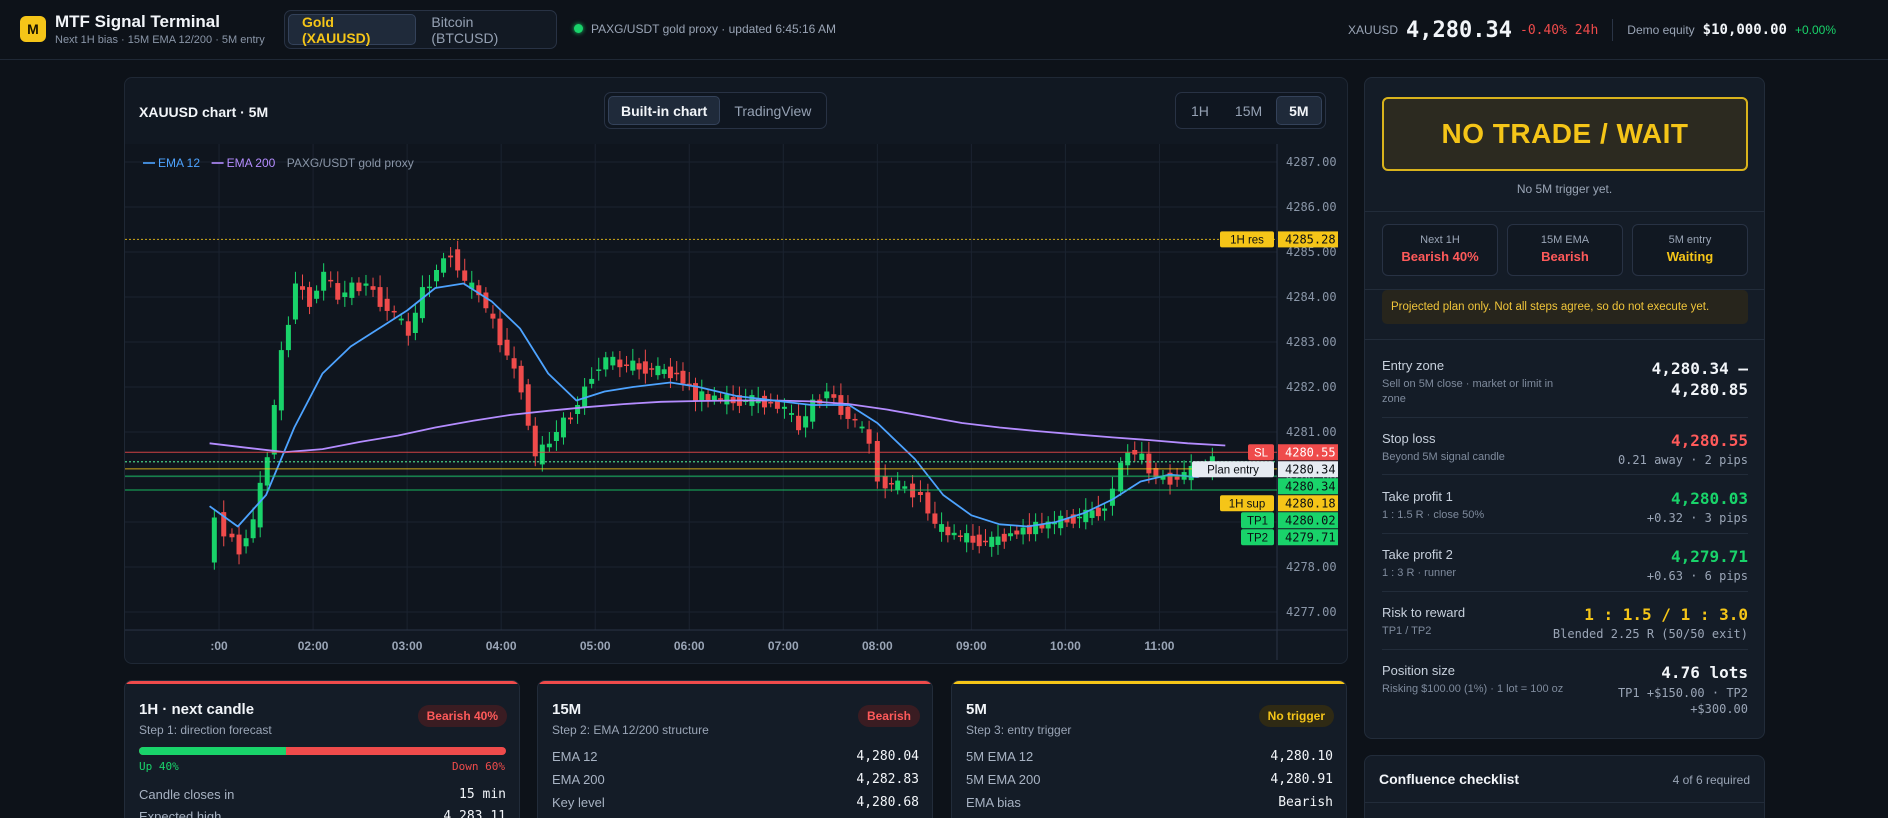 This screenshot has width=1888, height=818. What do you see at coordinates (887, 779) in the screenshot?
I see `kv-value: 4,282.83` at bounding box center [887, 779].